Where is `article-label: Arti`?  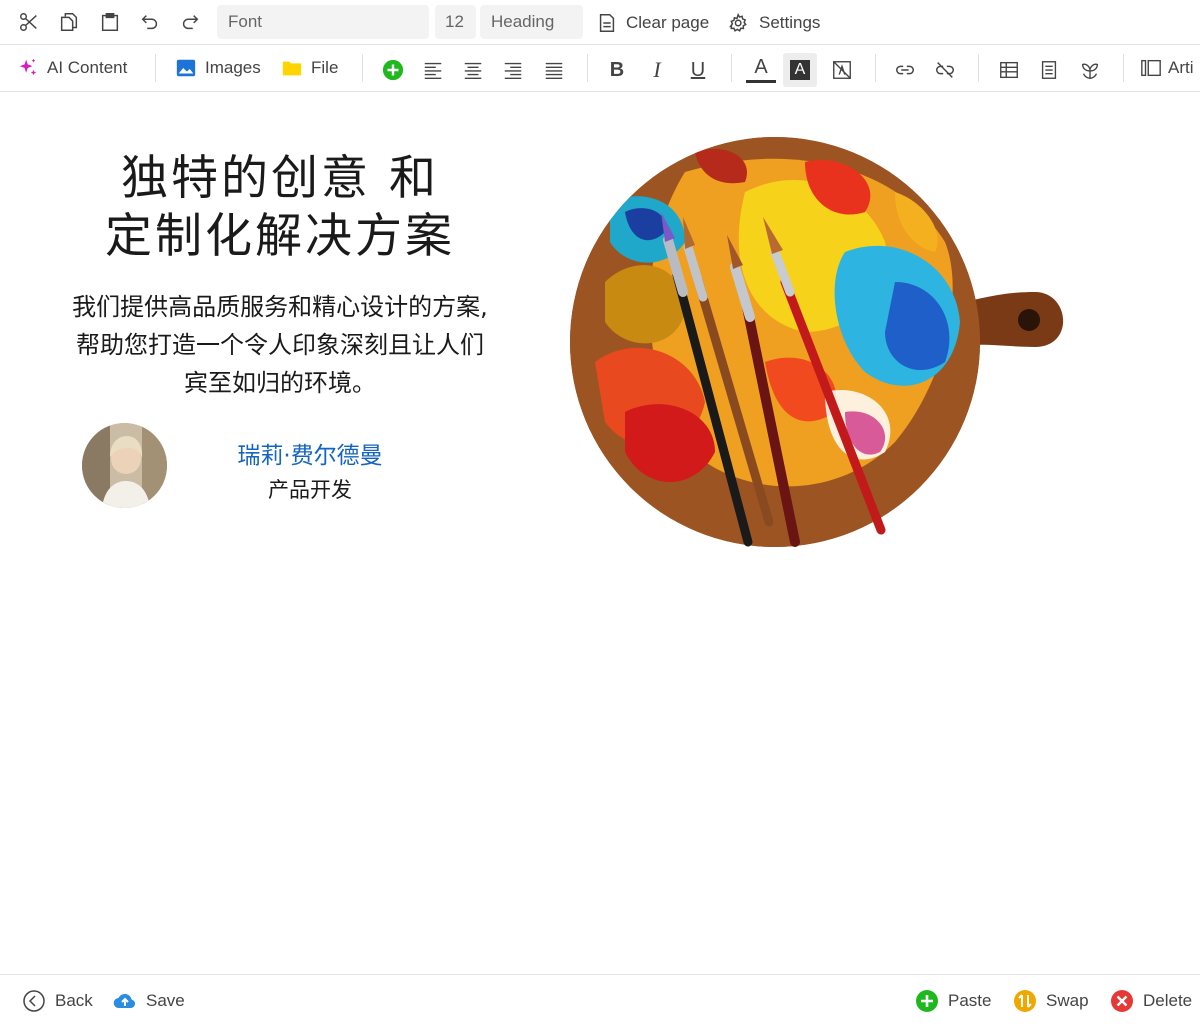
article-label: Arti is located at coordinates (1181, 67).